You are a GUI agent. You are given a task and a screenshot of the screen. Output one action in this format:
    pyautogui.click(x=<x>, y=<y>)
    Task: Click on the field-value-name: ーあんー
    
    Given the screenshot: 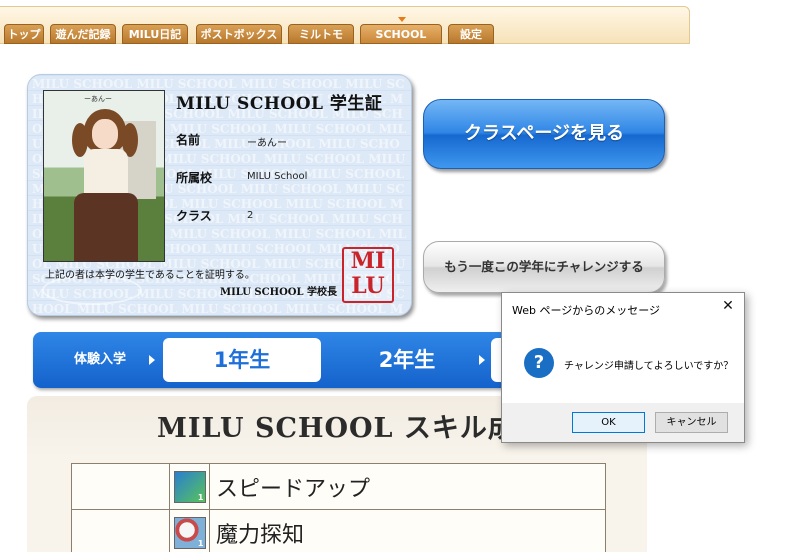 What is the action you would take?
    pyautogui.click(x=267, y=143)
    